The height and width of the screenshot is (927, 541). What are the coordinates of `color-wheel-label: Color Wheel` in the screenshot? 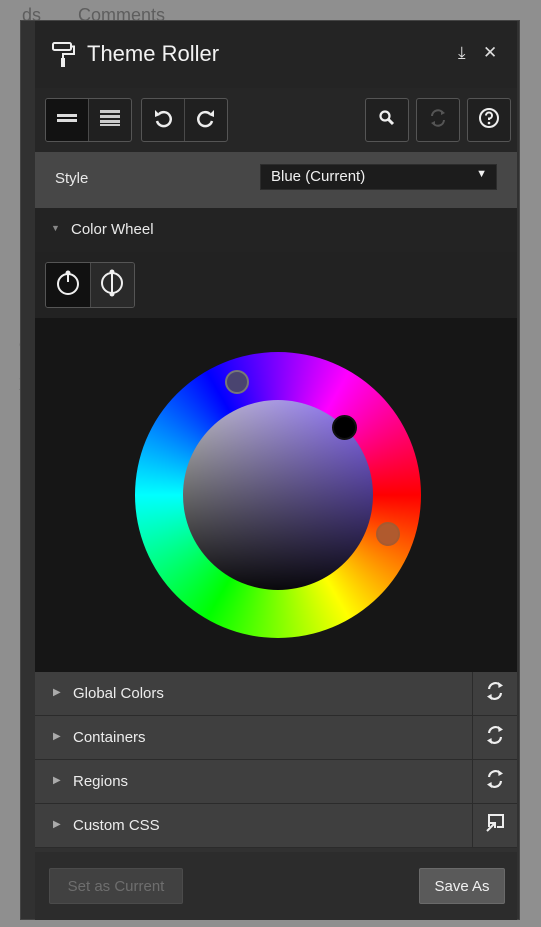 It's located at (112, 229).